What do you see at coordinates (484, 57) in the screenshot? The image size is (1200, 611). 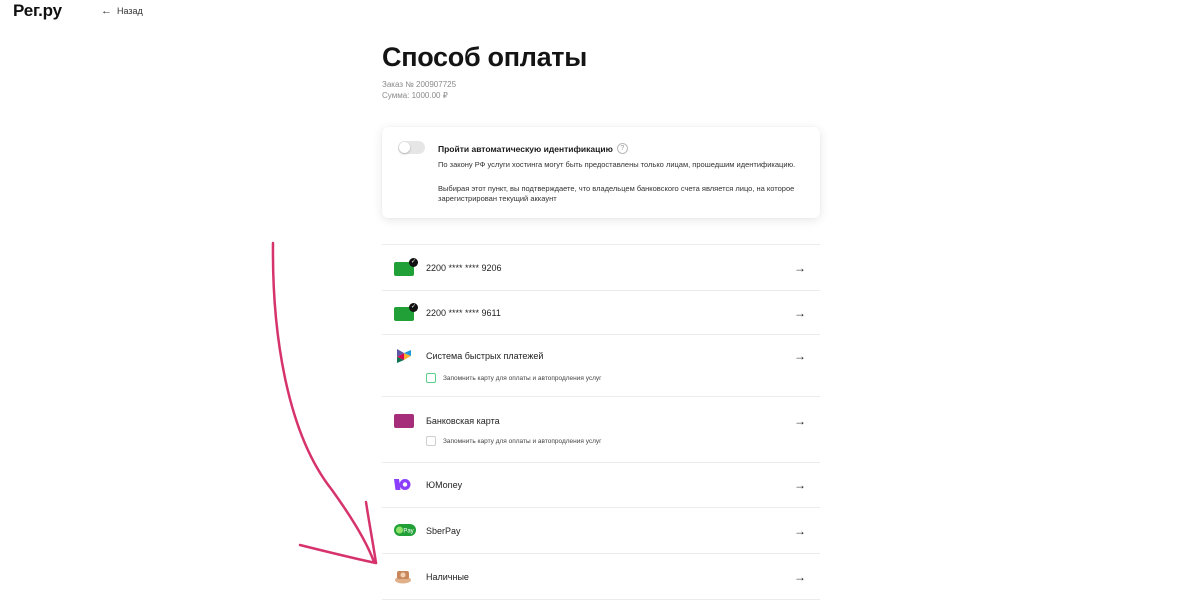 I see `page-title: Способ оплаты` at bounding box center [484, 57].